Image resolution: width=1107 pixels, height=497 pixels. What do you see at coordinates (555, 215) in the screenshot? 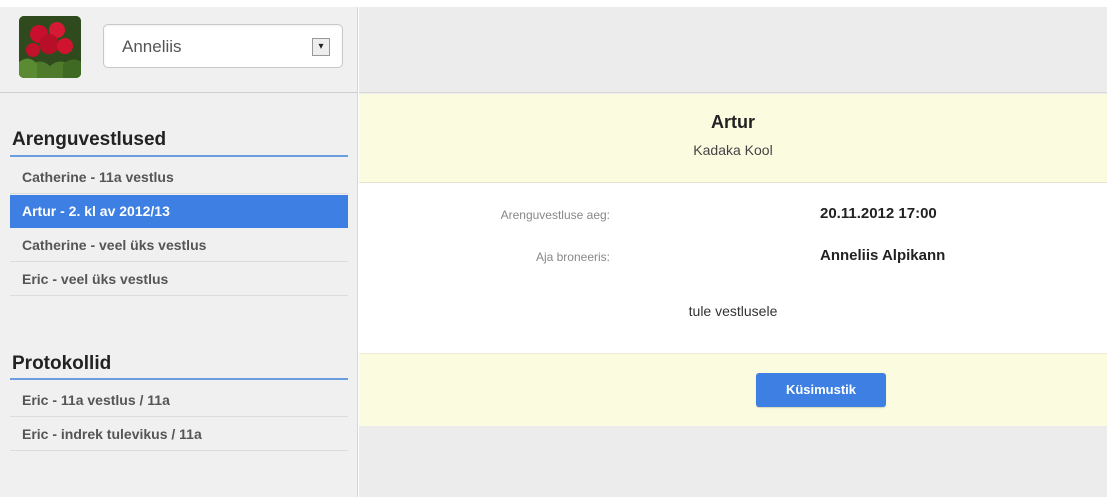
I see `time-label: Arenguvestluse aeg:` at bounding box center [555, 215].